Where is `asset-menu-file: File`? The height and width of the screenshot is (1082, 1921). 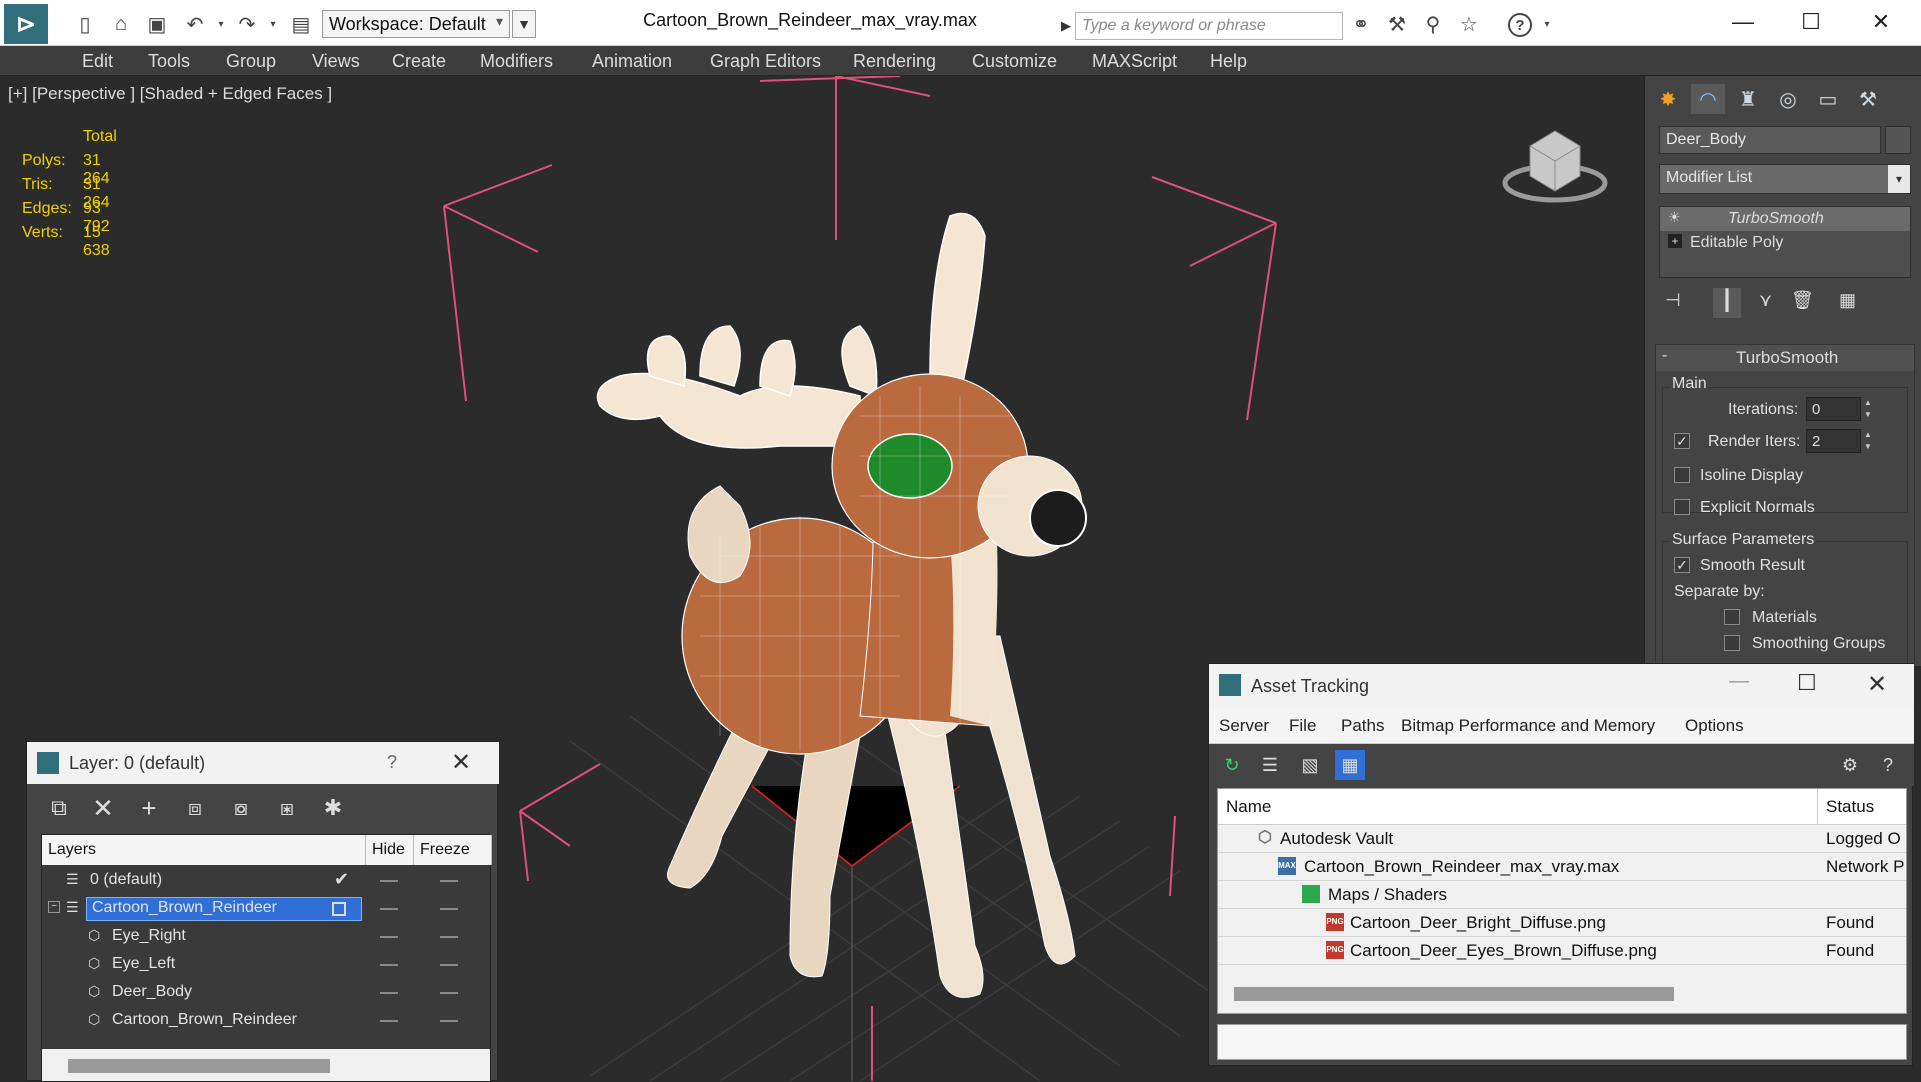 asset-menu-file: File is located at coordinates (1302, 726).